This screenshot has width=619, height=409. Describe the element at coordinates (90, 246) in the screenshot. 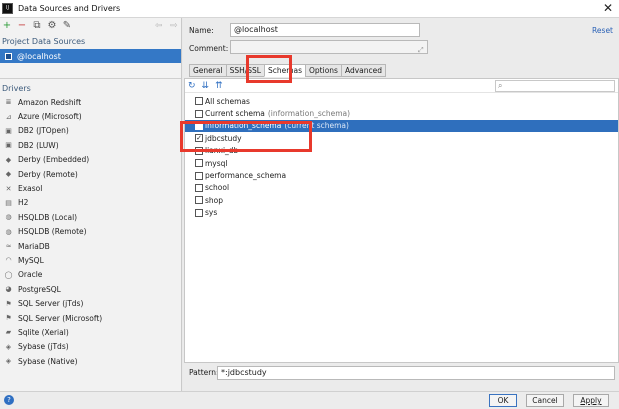

I see `driver-item: ≈ MariaDB` at that location.